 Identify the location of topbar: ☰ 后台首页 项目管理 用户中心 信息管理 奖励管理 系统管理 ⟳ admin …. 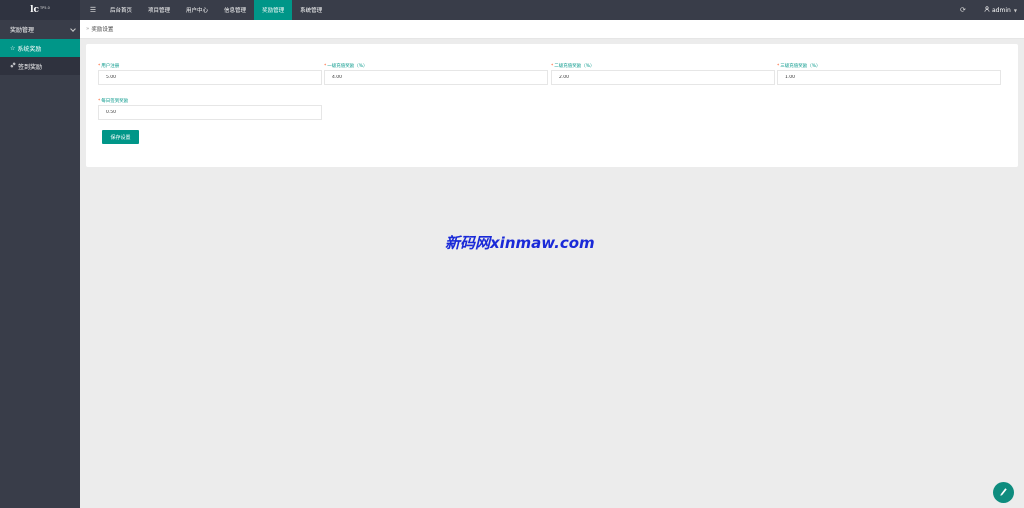
(552, 10).